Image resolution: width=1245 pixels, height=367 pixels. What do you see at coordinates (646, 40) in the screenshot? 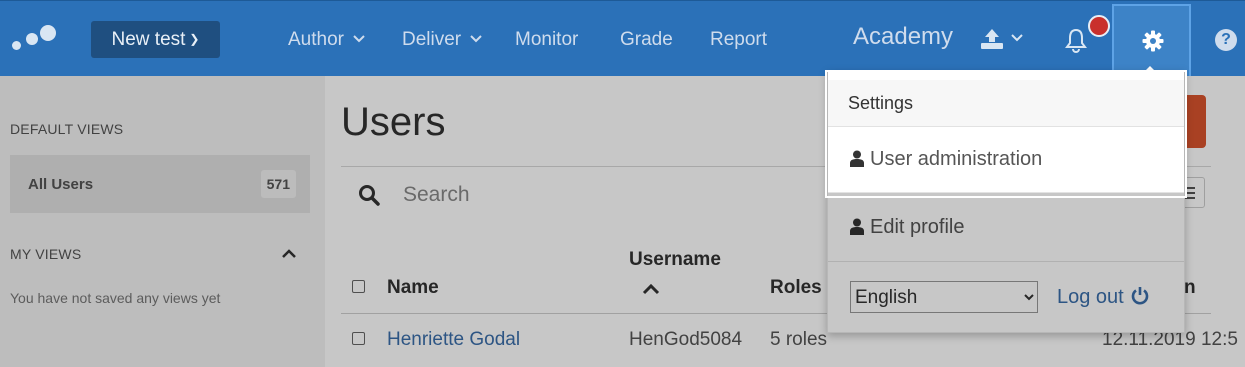
I see `nav-grade: Grade` at bounding box center [646, 40].